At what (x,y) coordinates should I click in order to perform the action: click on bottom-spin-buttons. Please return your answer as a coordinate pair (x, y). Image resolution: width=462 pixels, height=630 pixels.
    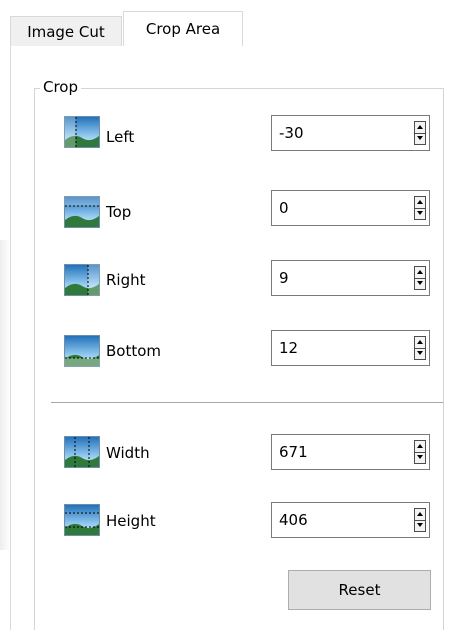
    Looking at the image, I should click on (420, 348).